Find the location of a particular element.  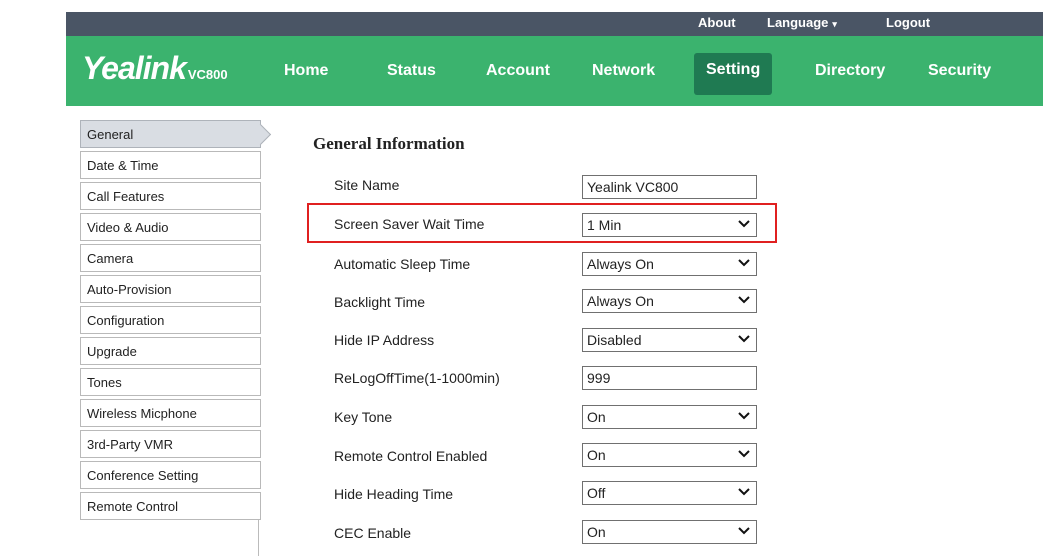

logo-text: Yealink is located at coordinates (134, 68).